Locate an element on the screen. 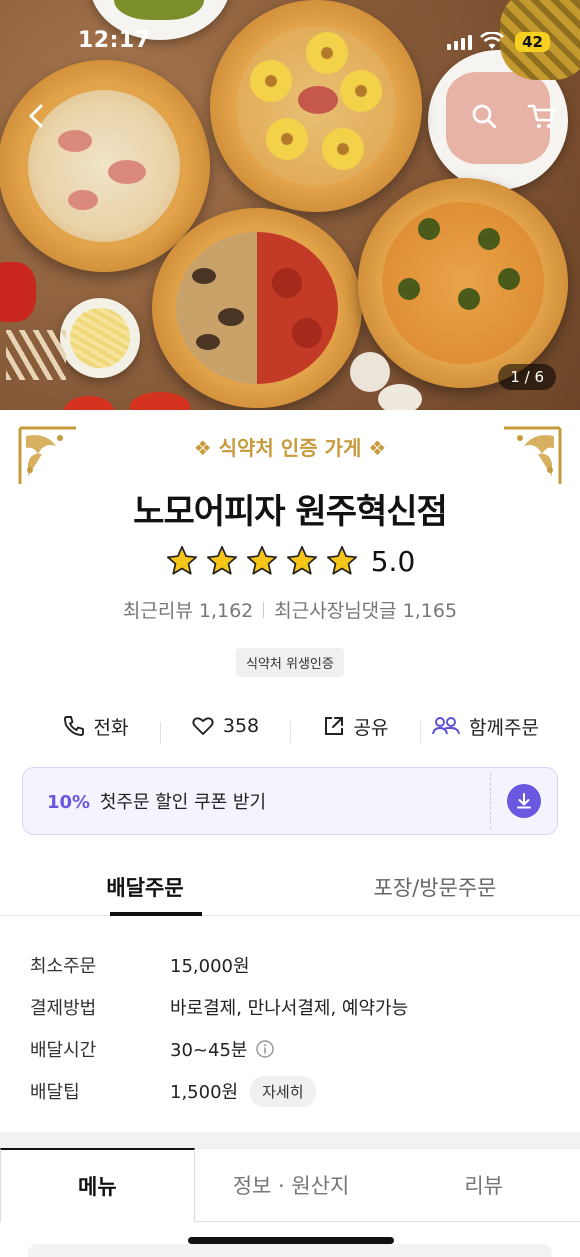 The height and width of the screenshot is (1257, 580). download-icon is located at coordinates (524, 801).